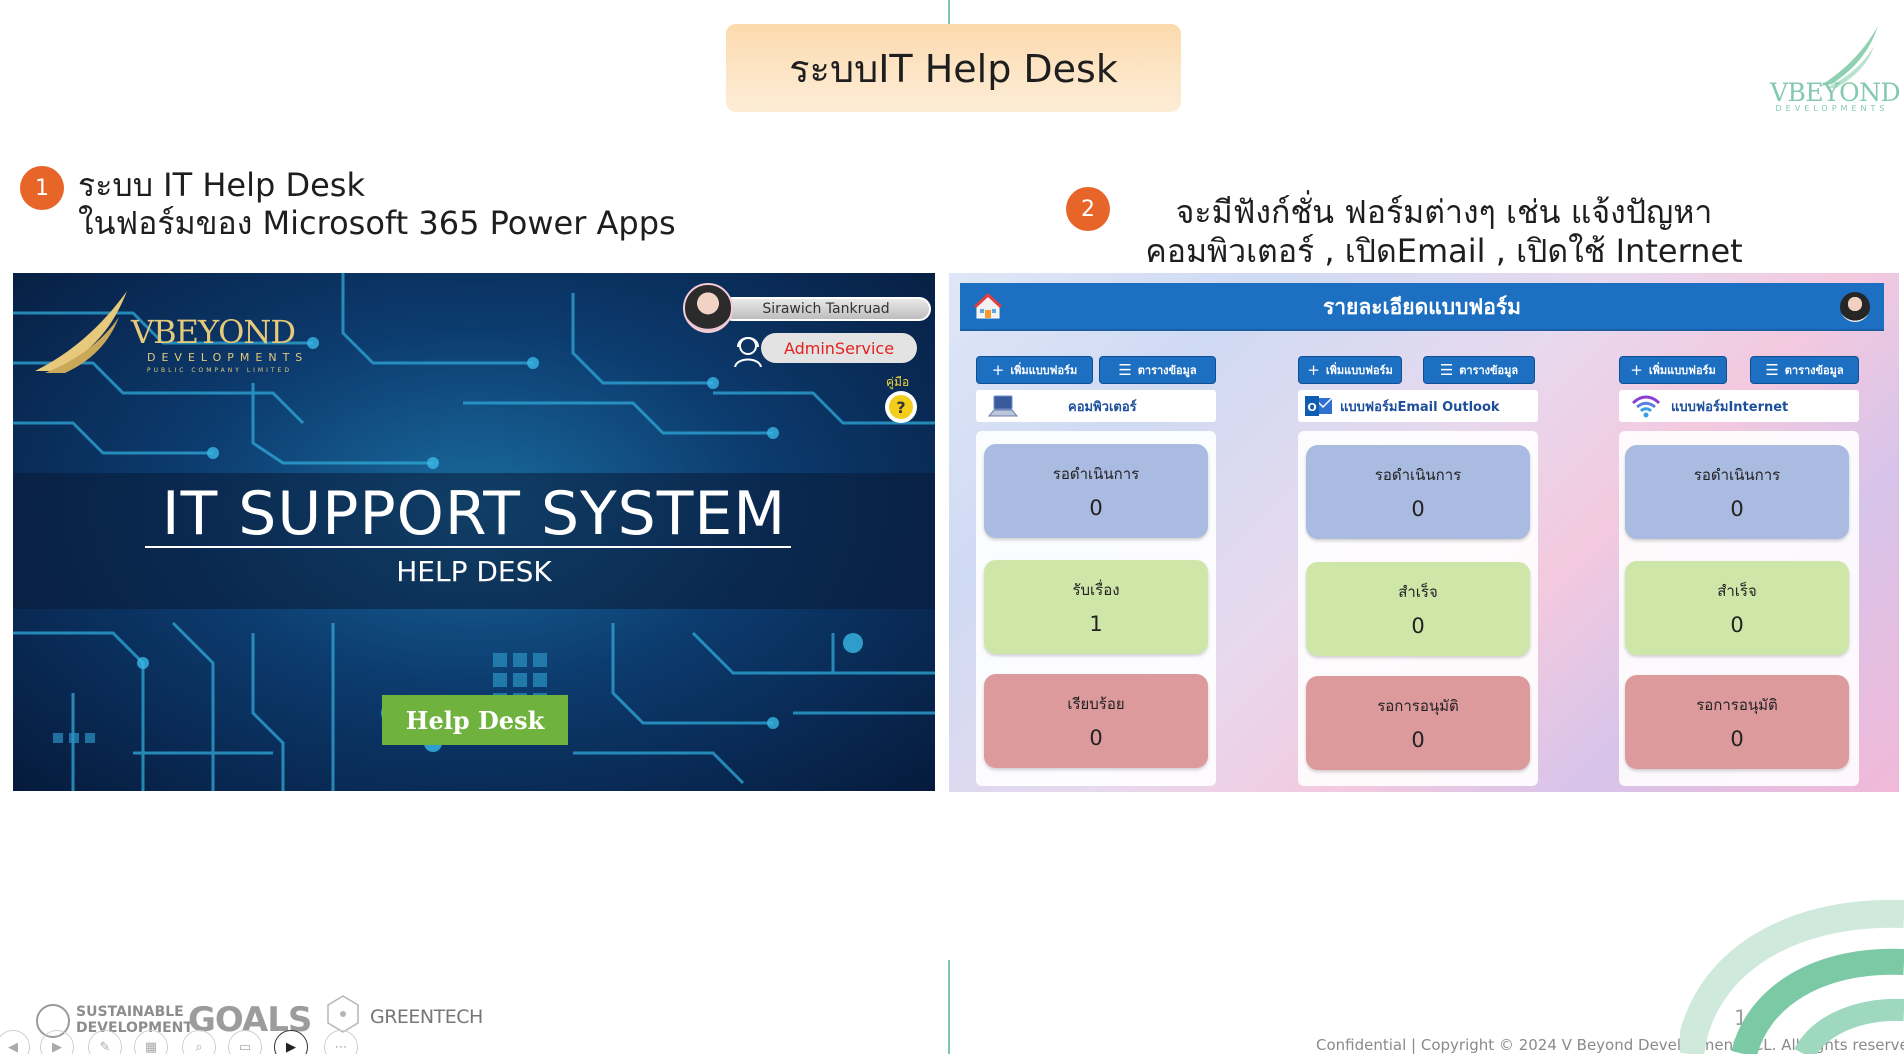  What do you see at coordinates (468, 547) in the screenshot?
I see `title-underline` at bounding box center [468, 547].